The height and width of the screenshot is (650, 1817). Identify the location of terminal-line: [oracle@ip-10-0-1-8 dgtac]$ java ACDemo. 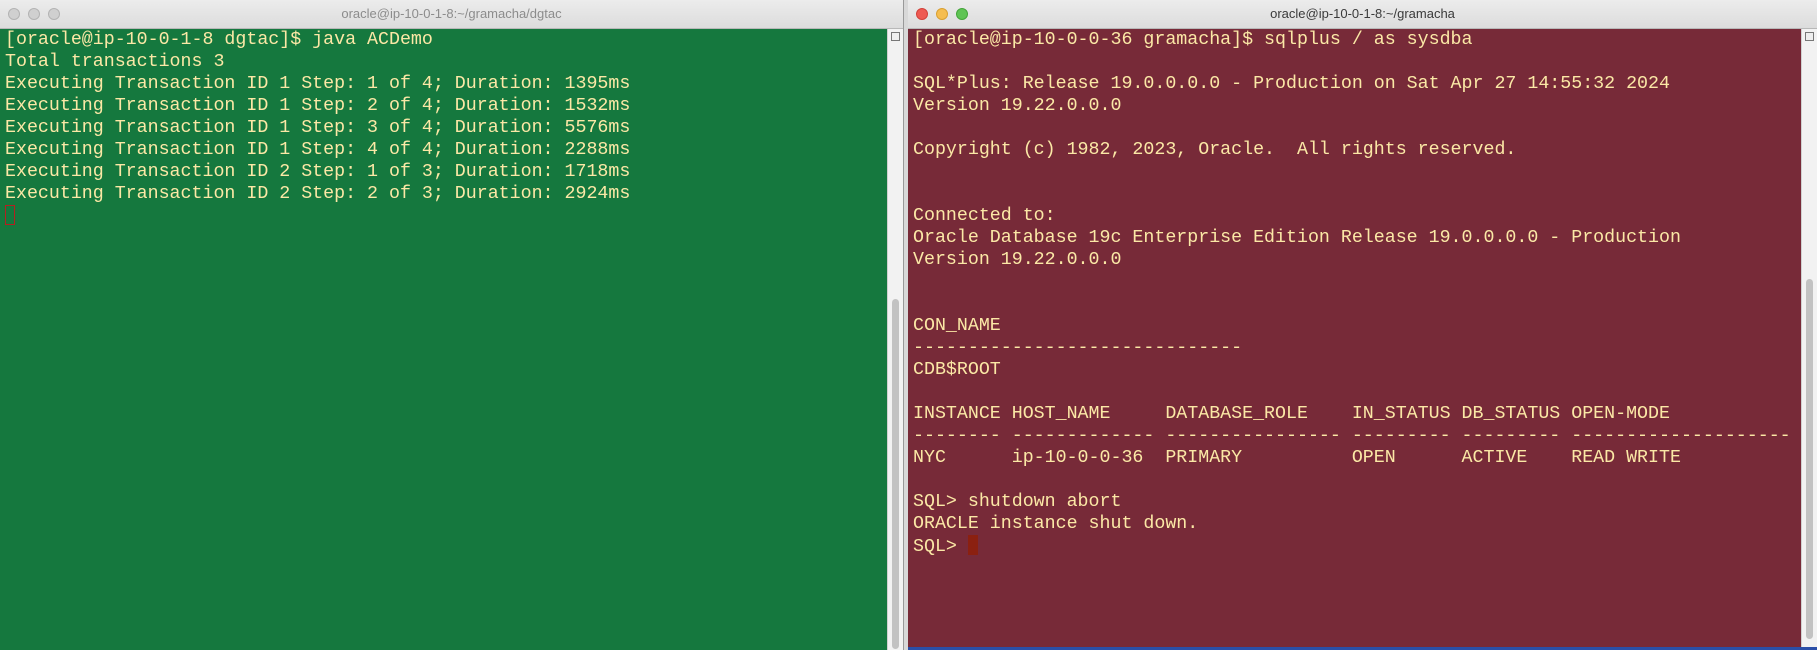
(219, 40).